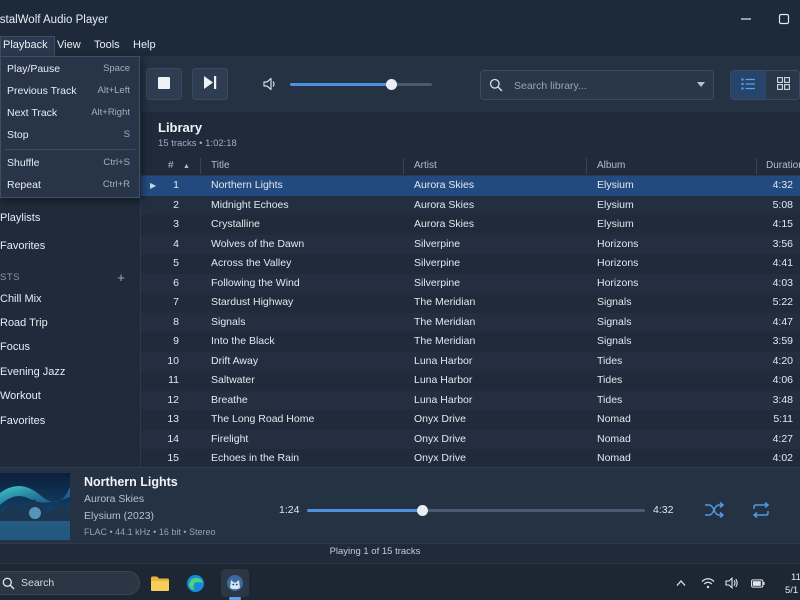 The width and height of the screenshot is (800, 600). Describe the element at coordinates (470, 400) in the screenshot. I see `table-row: 12 Breathe Luna Harbor Tides 3:48` at that location.